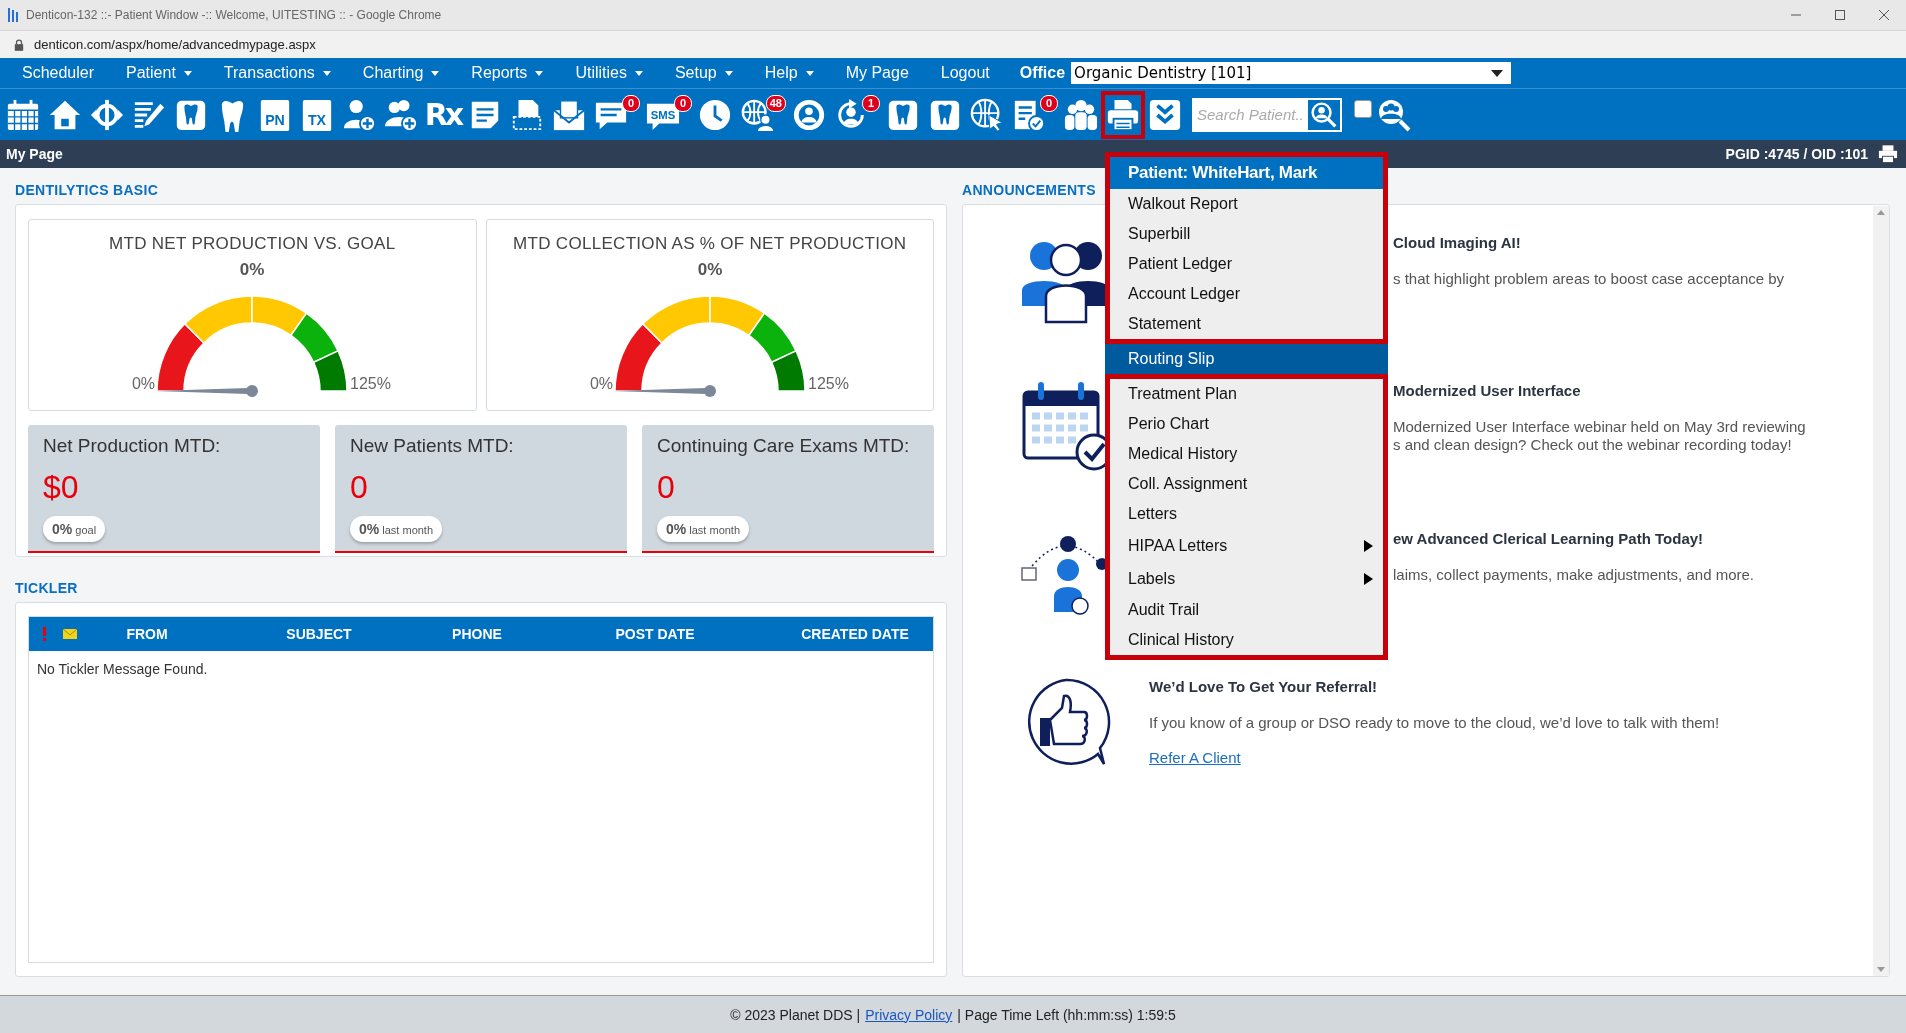 The image size is (1906, 1033). Describe the element at coordinates (1246, 454) in the screenshot. I see `menu-item: Medical History` at that location.